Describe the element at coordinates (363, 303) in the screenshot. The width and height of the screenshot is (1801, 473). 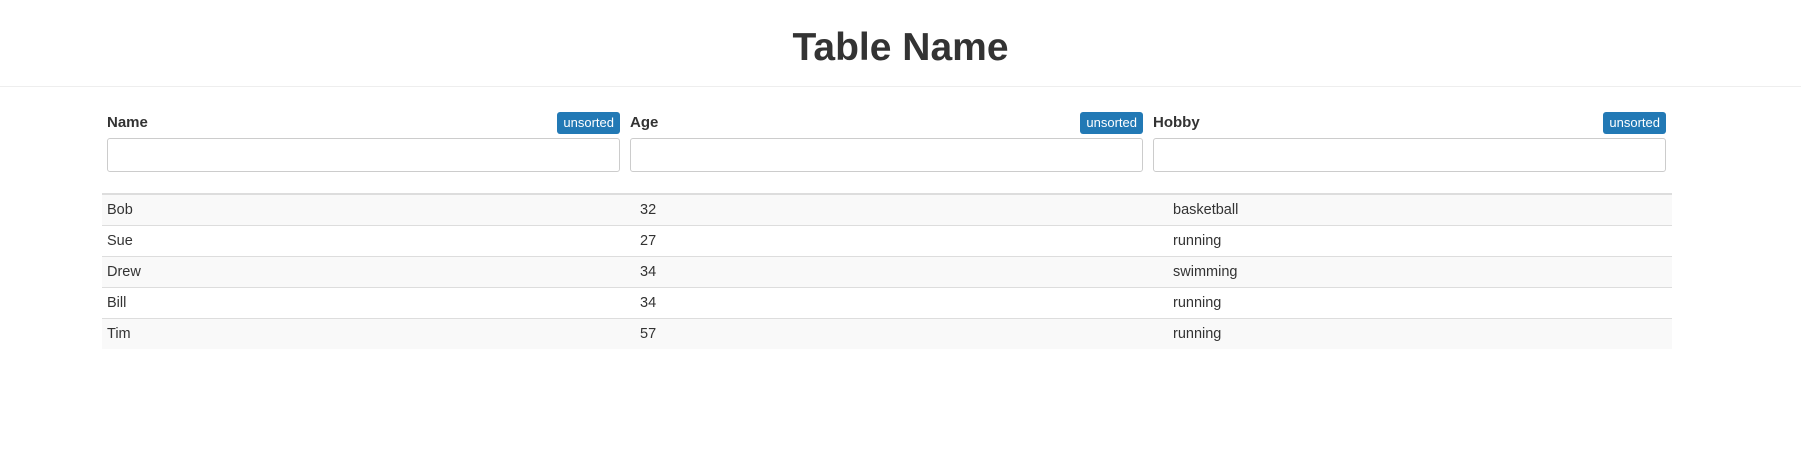
I see `cell-name: Bill` at that location.